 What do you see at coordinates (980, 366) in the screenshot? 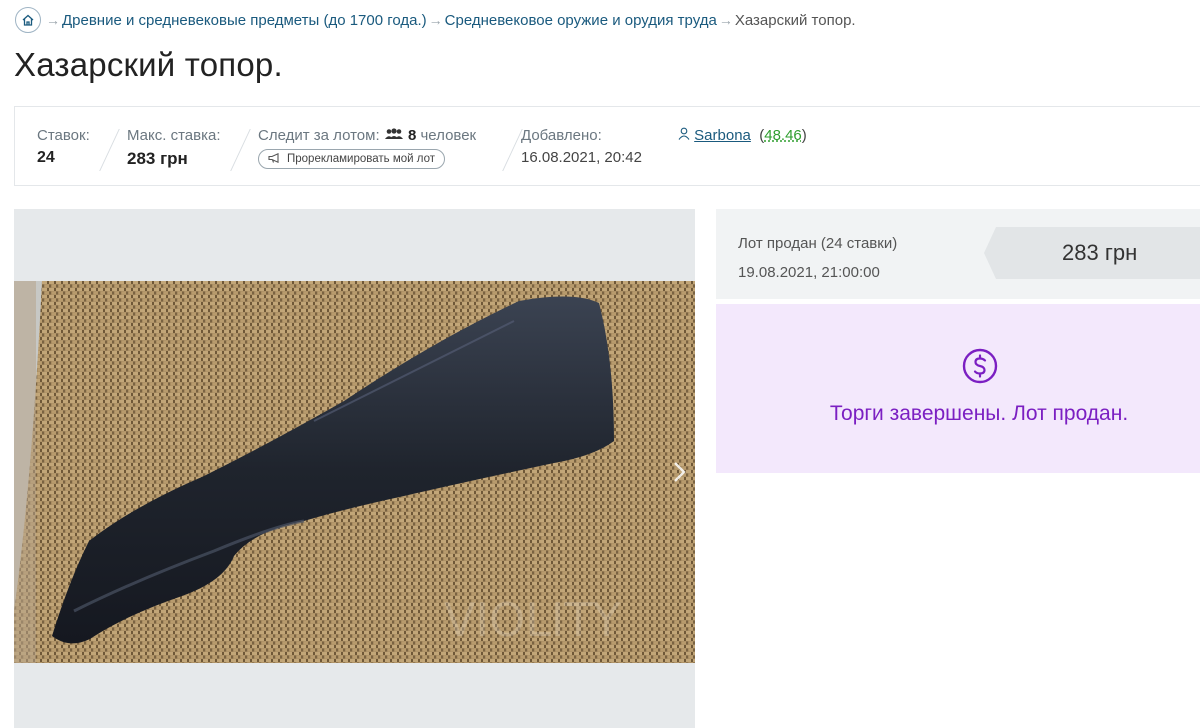
I see `dollar-circle-icon` at bounding box center [980, 366].